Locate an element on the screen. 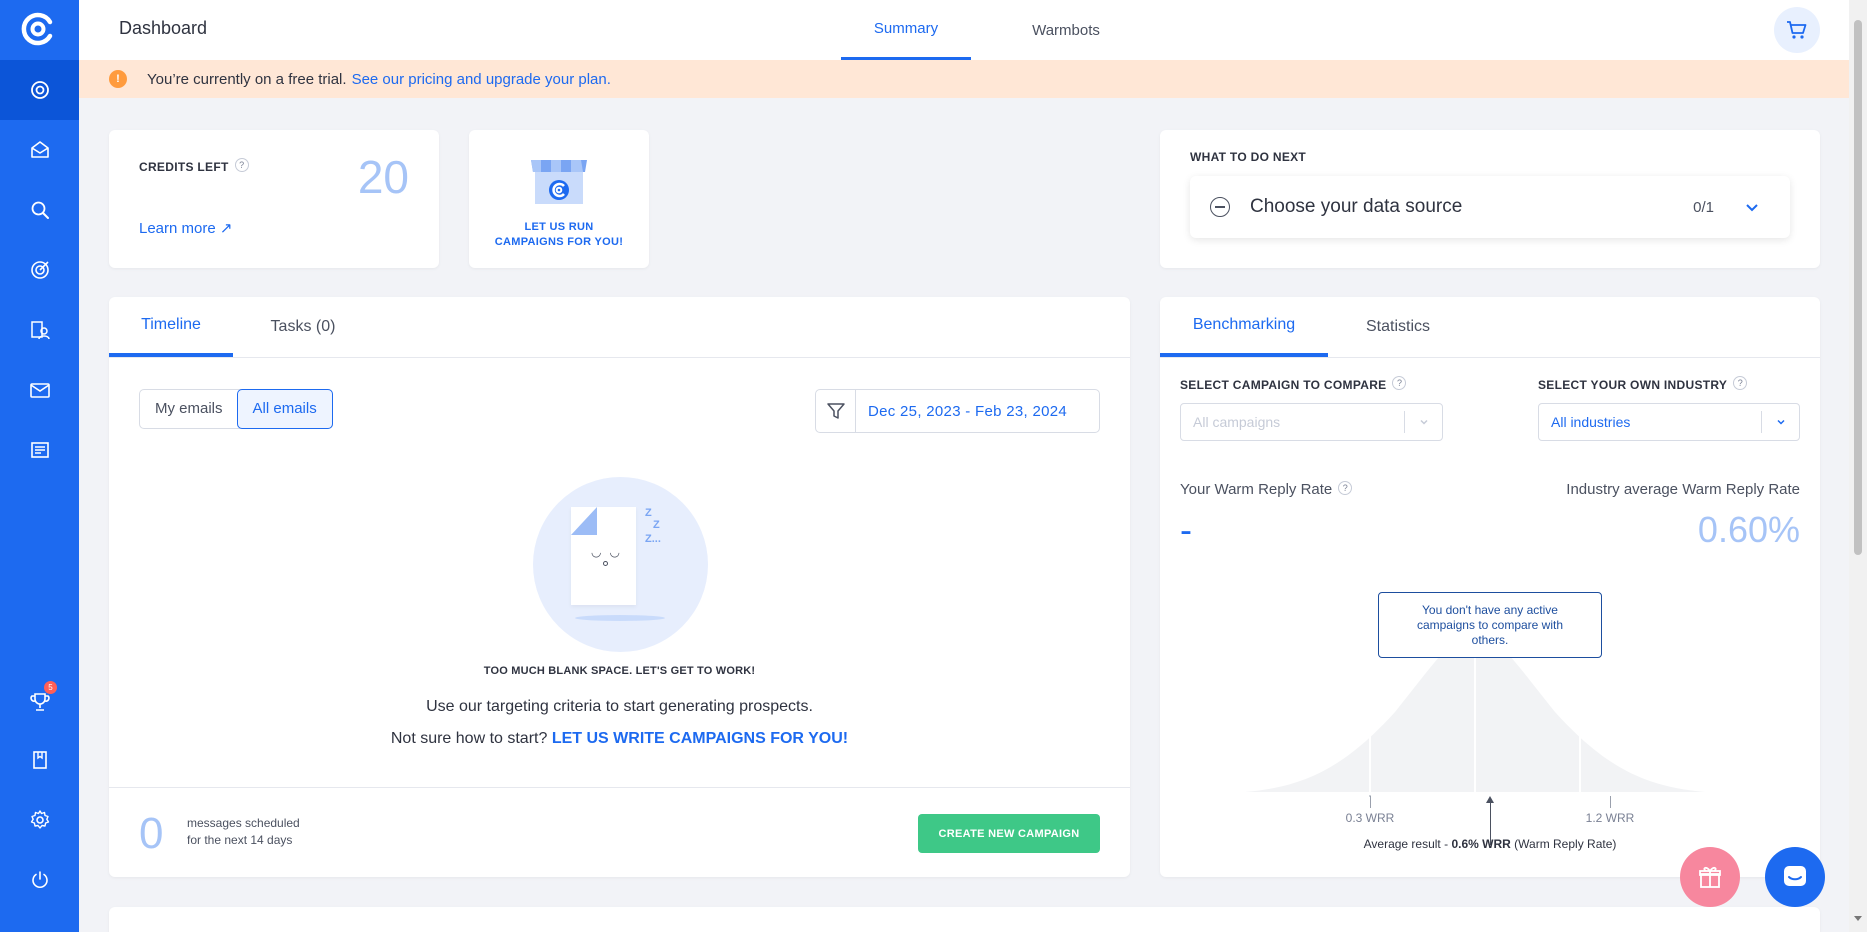 Image resolution: width=1867 pixels, height=932 pixels. filter-all-emails: All emails is located at coordinates (284, 409).